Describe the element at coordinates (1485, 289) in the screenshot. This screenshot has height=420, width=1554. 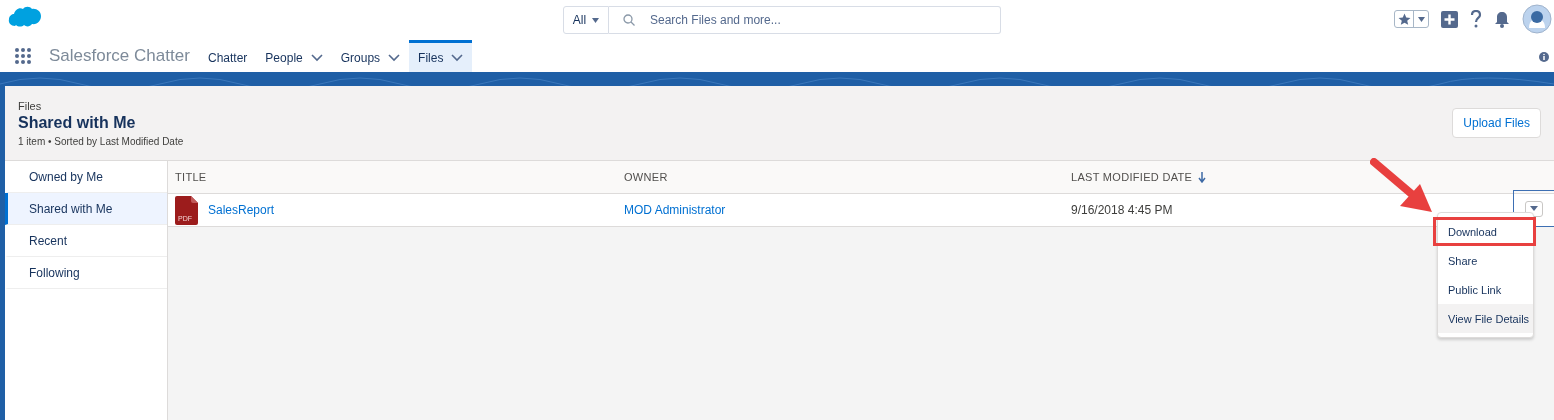
I see `menu-item: Public Link` at that location.